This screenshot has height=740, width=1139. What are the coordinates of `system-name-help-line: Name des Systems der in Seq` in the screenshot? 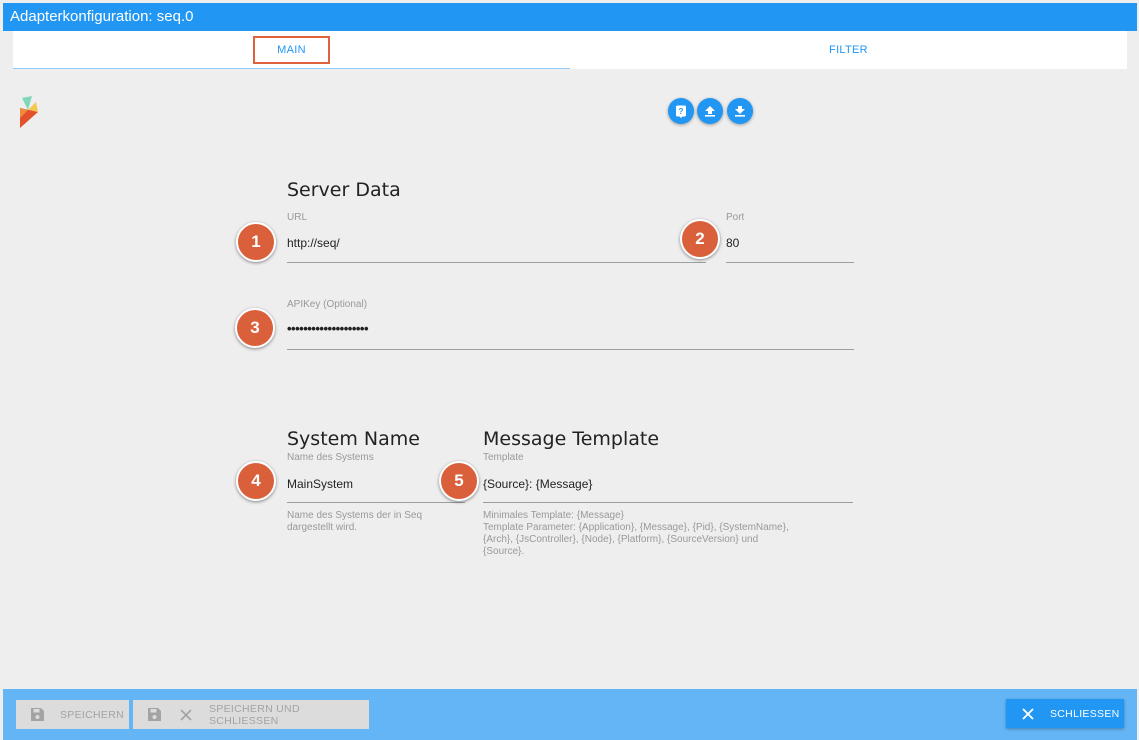 It's located at (355, 515).